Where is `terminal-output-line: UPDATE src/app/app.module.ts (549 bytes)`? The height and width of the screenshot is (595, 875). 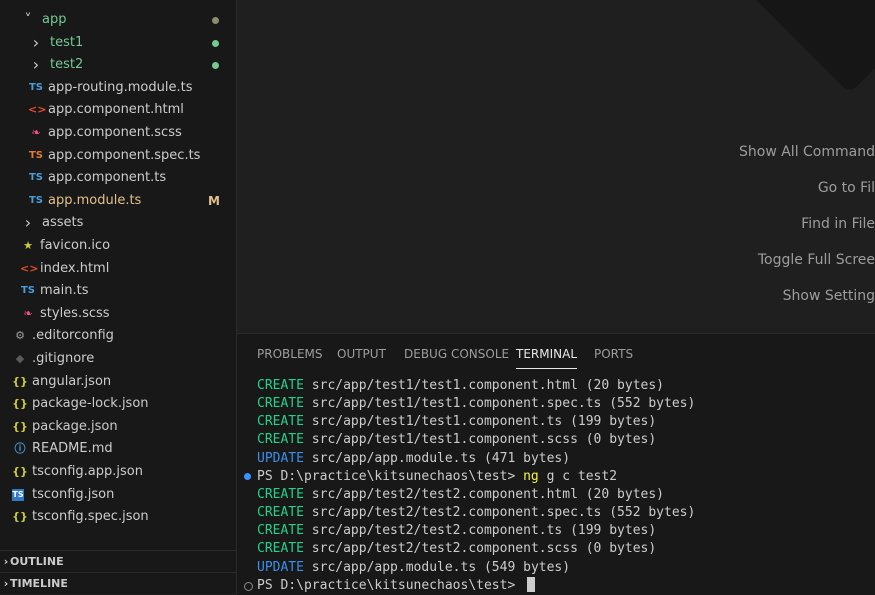 terminal-output-line: UPDATE src/app/app.module.ts (549 bytes) is located at coordinates (414, 567).